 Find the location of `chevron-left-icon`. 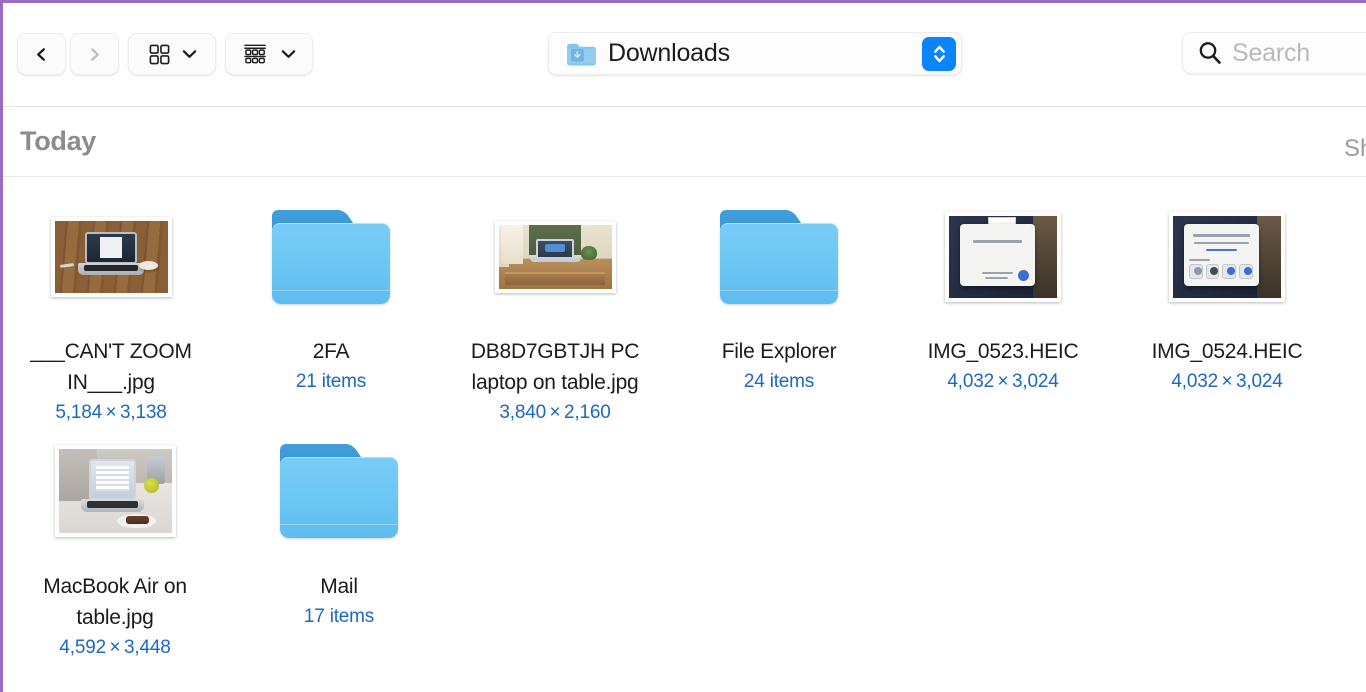

chevron-left-icon is located at coordinates (41, 54).